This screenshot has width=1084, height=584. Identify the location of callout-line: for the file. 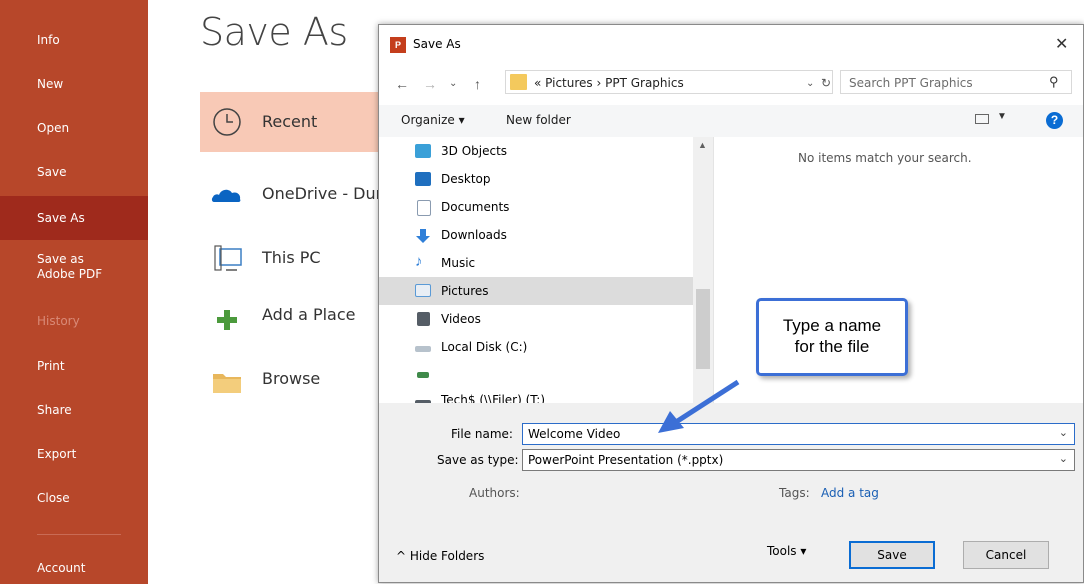
(832, 346).